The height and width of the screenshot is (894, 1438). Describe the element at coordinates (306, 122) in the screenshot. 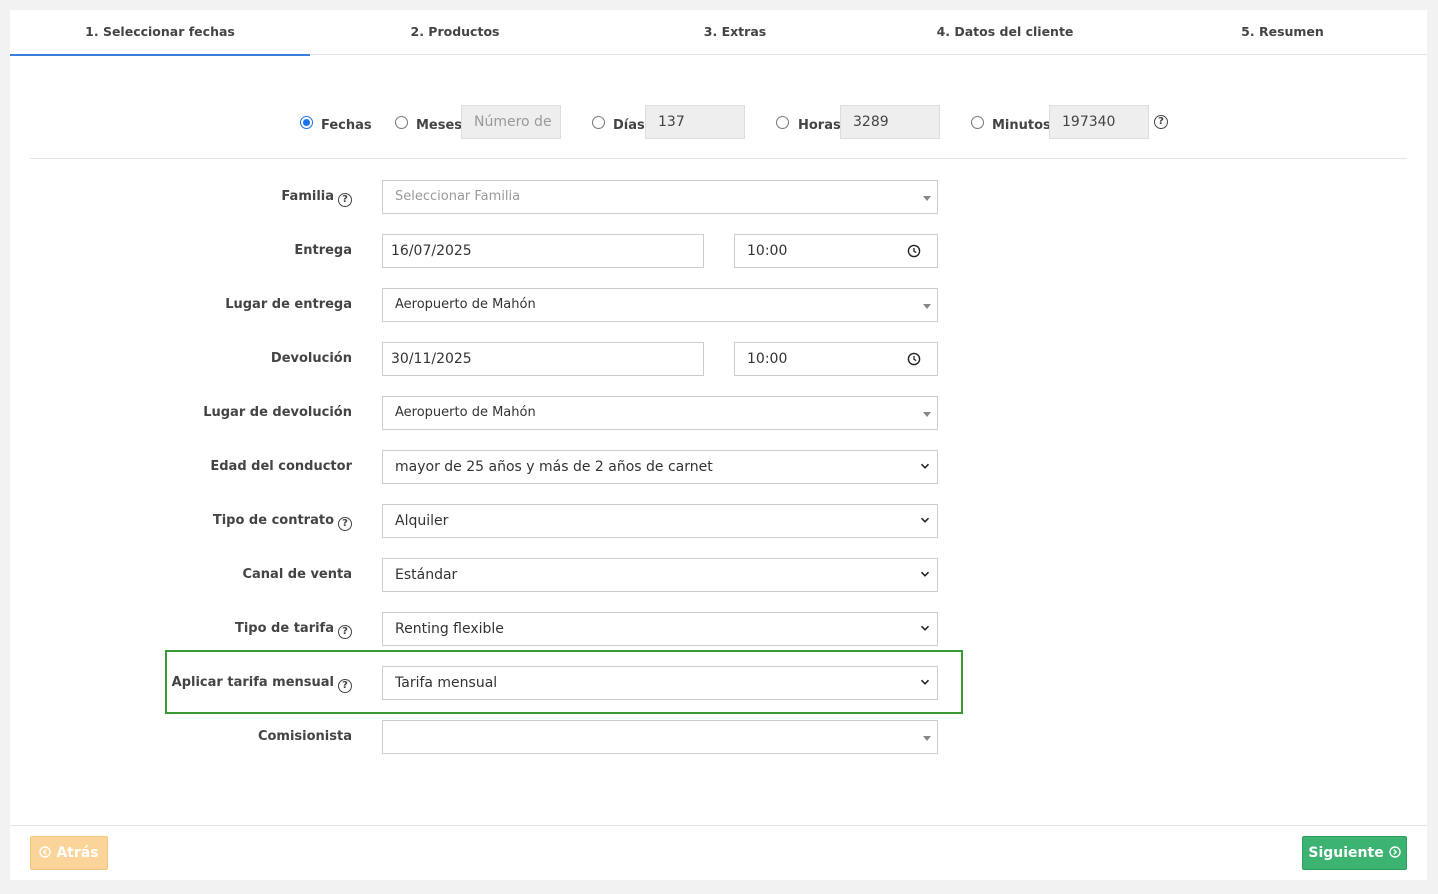

I see `radio-fechas` at that location.